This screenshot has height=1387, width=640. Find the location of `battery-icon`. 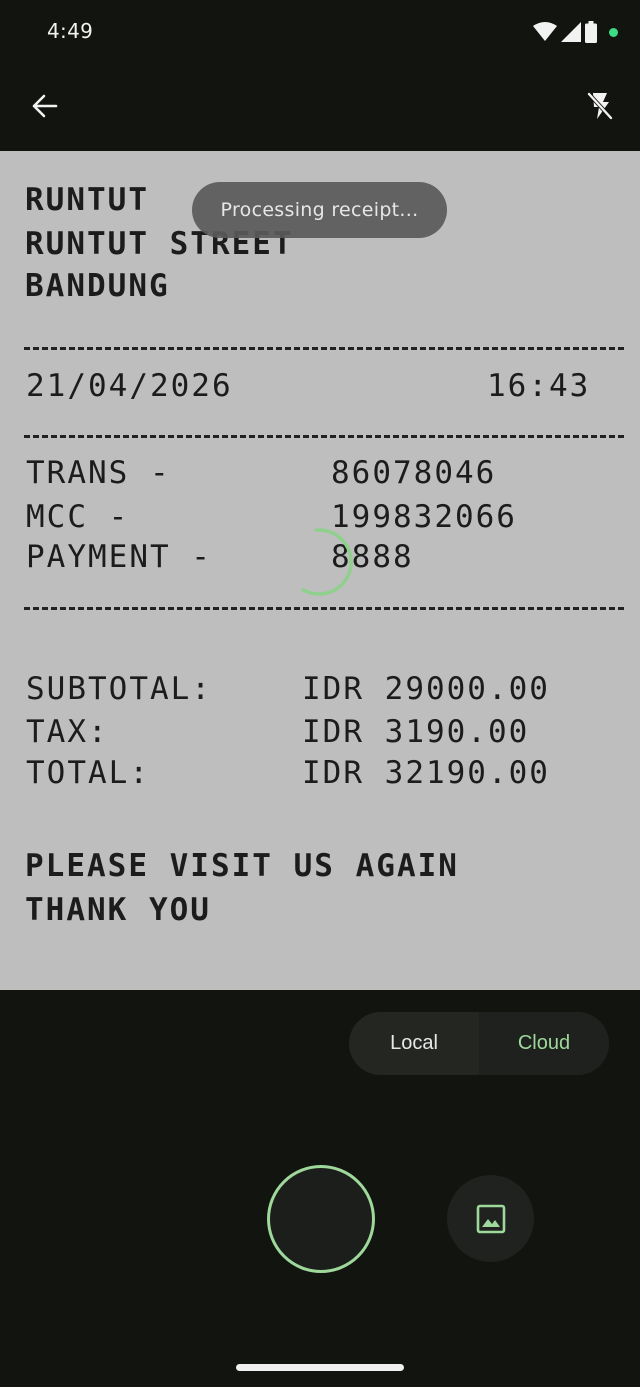

battery-icon is located at coordinates (591, 32).